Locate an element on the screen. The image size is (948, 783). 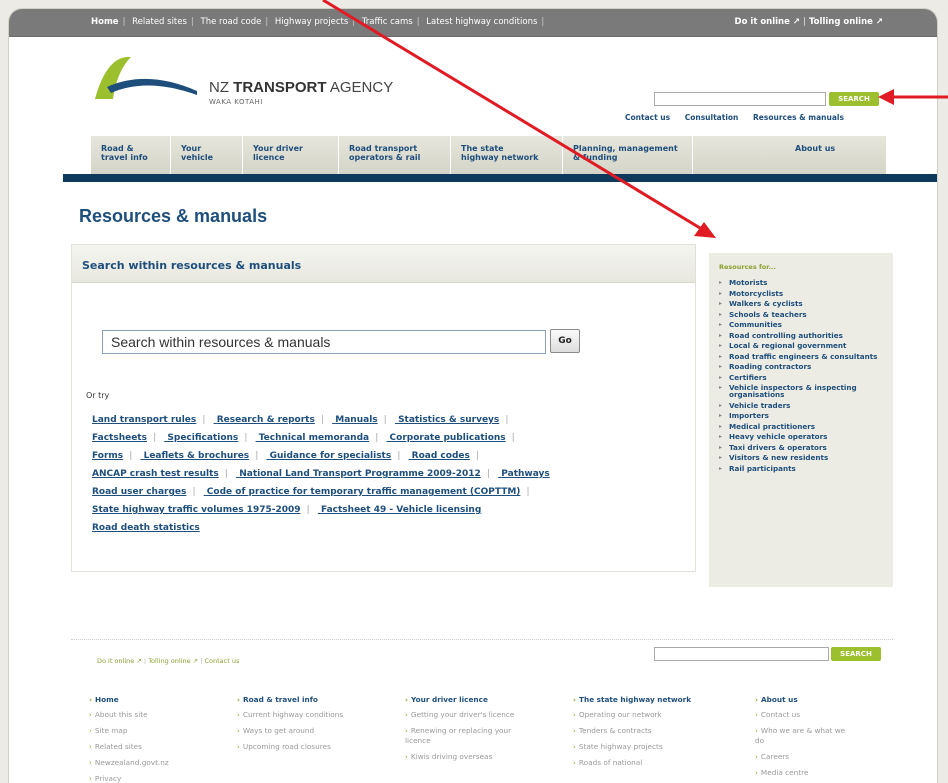
nzta-logo-icon is located at coordinates (147, 77).